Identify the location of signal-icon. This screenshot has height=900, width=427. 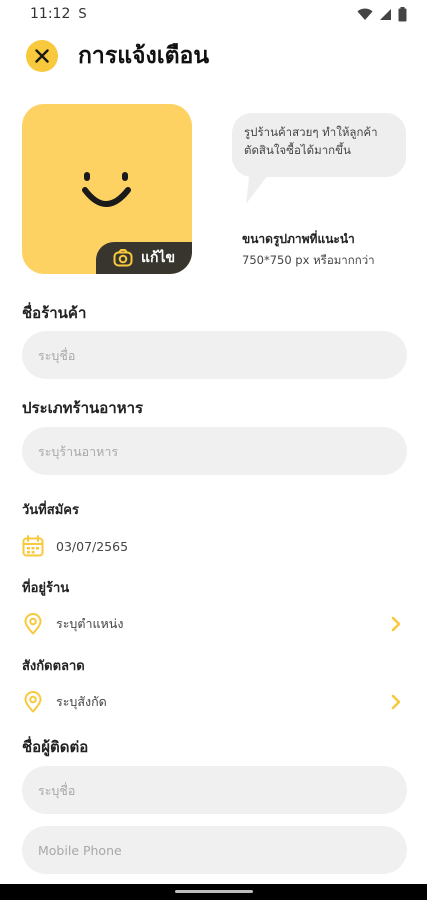
(385, 14).